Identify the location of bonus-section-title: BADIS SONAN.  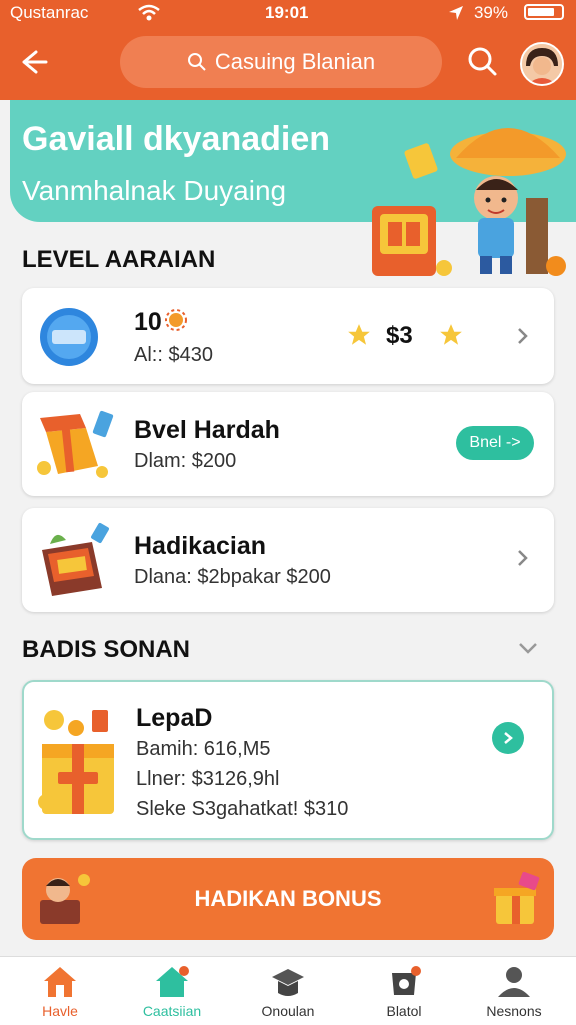
(106, 649).